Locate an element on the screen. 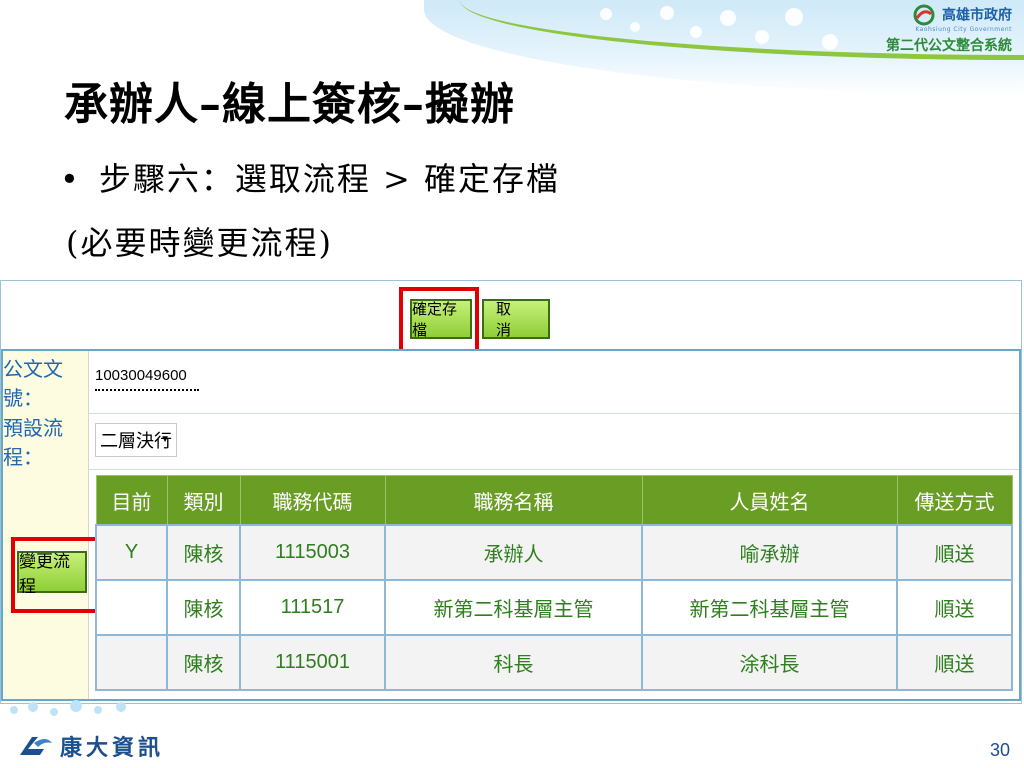 The height and width of the screenshot is (768, 1024). chevron-down-icon: ▼ is located at coordinates (165, 439).